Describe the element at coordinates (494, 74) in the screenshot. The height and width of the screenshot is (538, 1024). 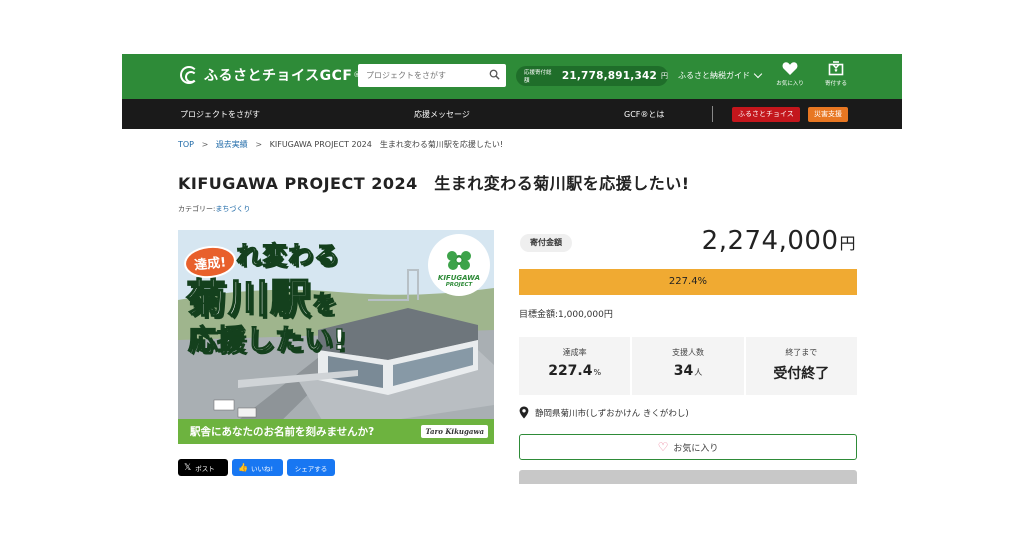
I see `search-icon` at that location.